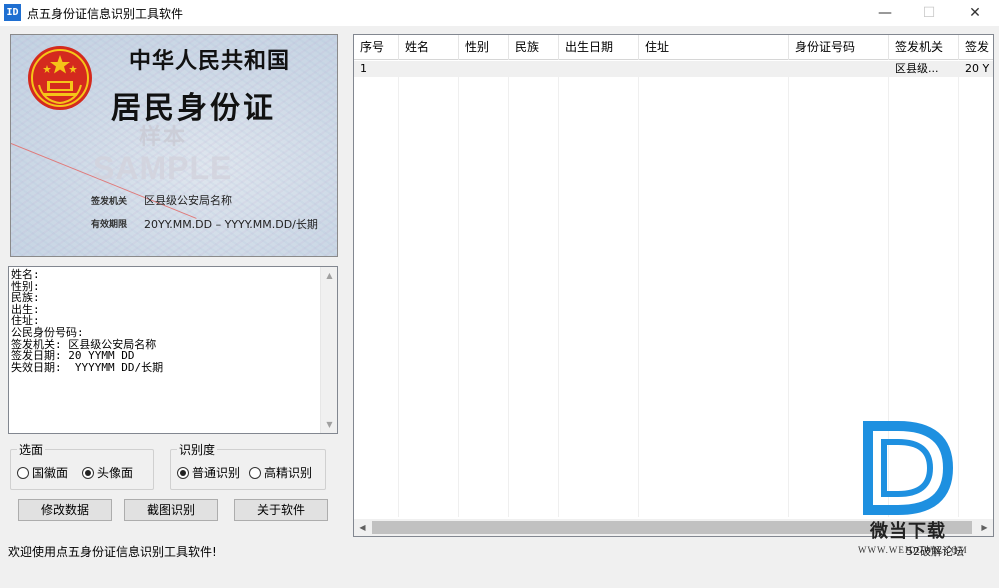 This screenshot has height=588, width=999. What do you see at coordinates (109, 225) in the screenshot?
I see `card-validity-label: 有效期限` at bounding box center [109, 225].